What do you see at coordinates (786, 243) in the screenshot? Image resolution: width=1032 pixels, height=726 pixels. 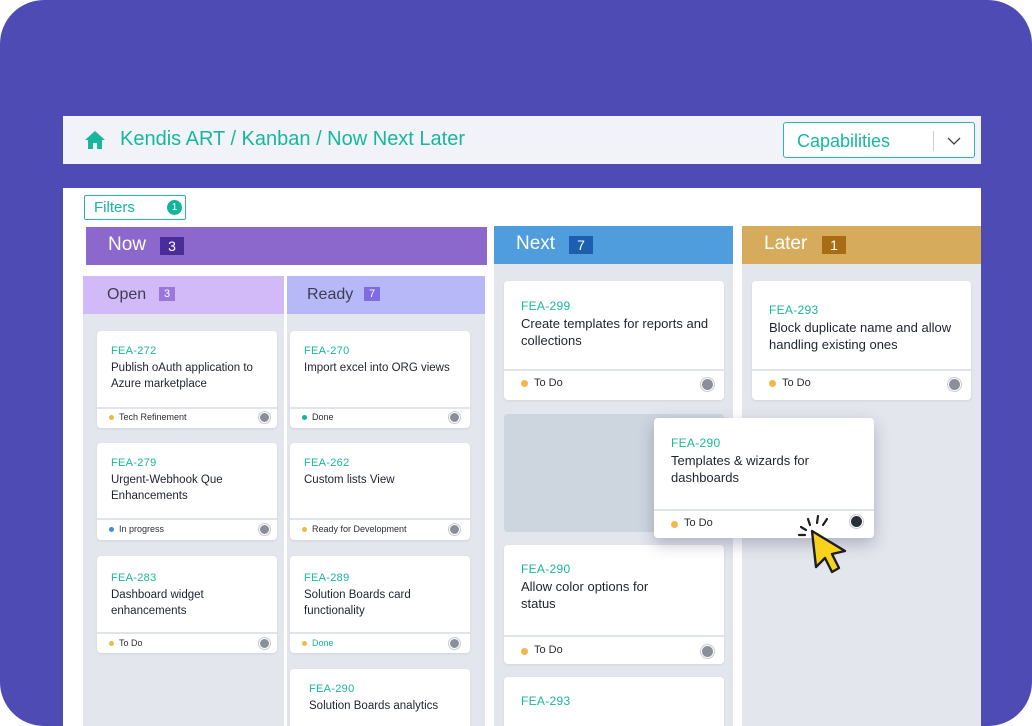 I see `column-title: Later` at bounding box center [786, 243].